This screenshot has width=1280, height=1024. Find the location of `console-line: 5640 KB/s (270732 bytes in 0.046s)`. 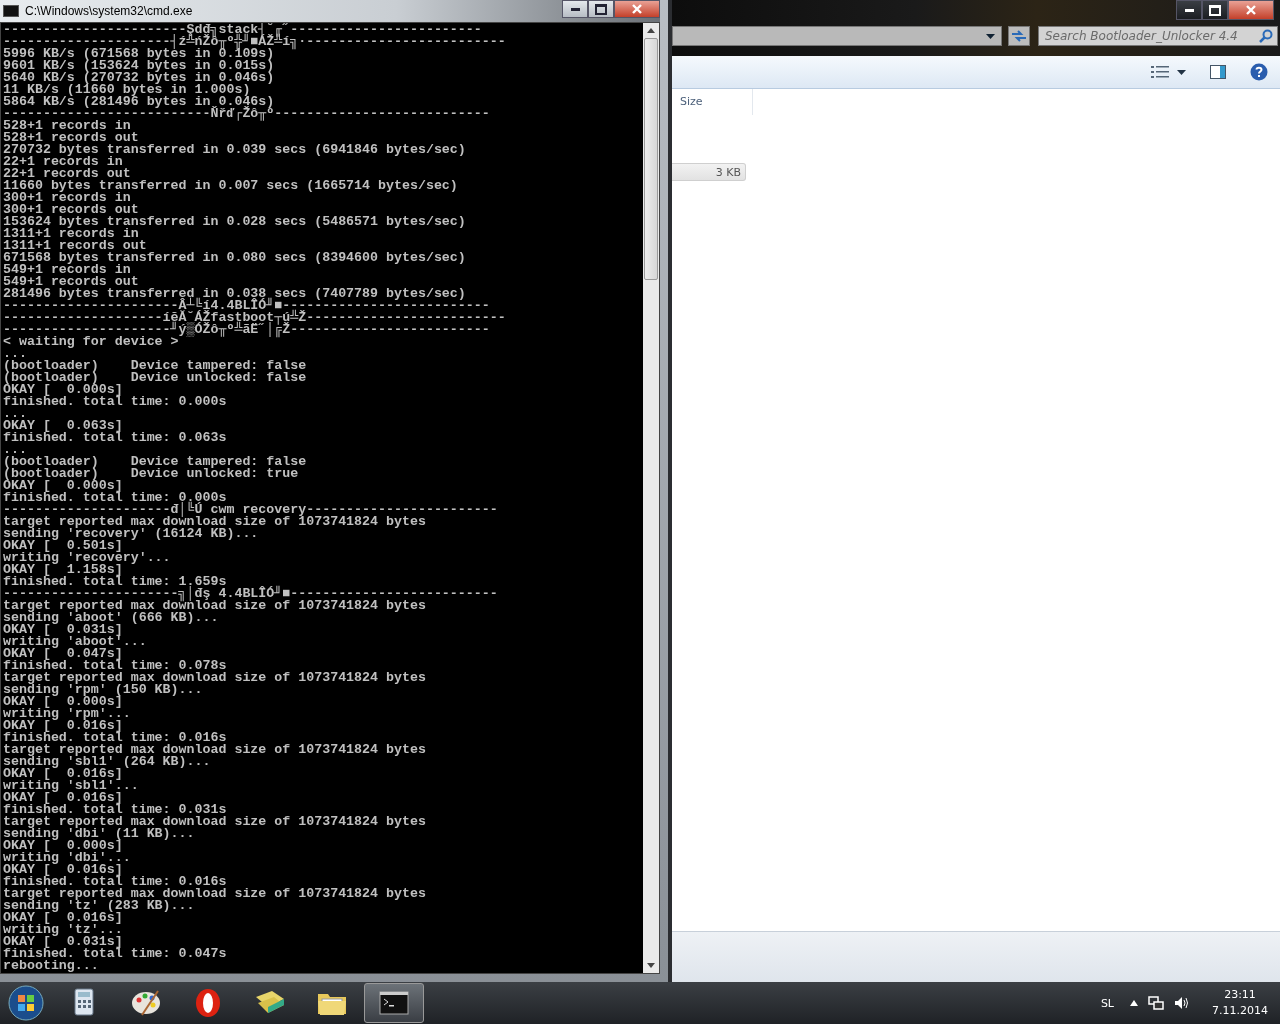

console-line: 5640 KB/s (270732 bytes in 0.046s) is located at coordinates (139, 78).